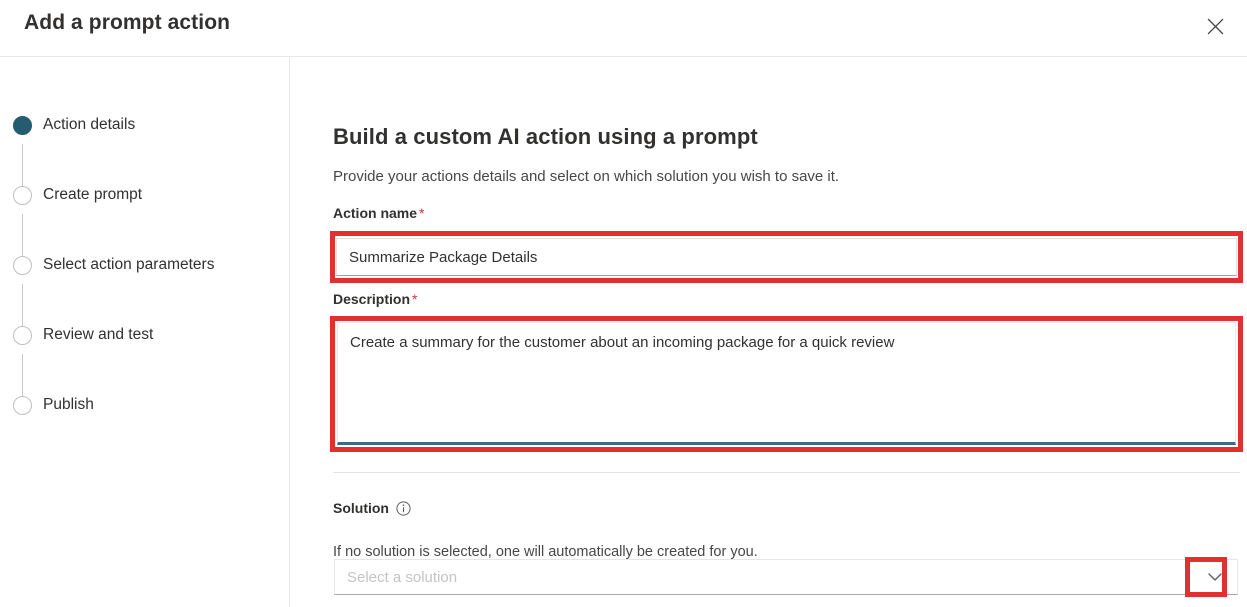  What do you see at coordinates (372, 299) in the screenshot?
I see `description-label-text: Description` at bounding box center [372, 299].